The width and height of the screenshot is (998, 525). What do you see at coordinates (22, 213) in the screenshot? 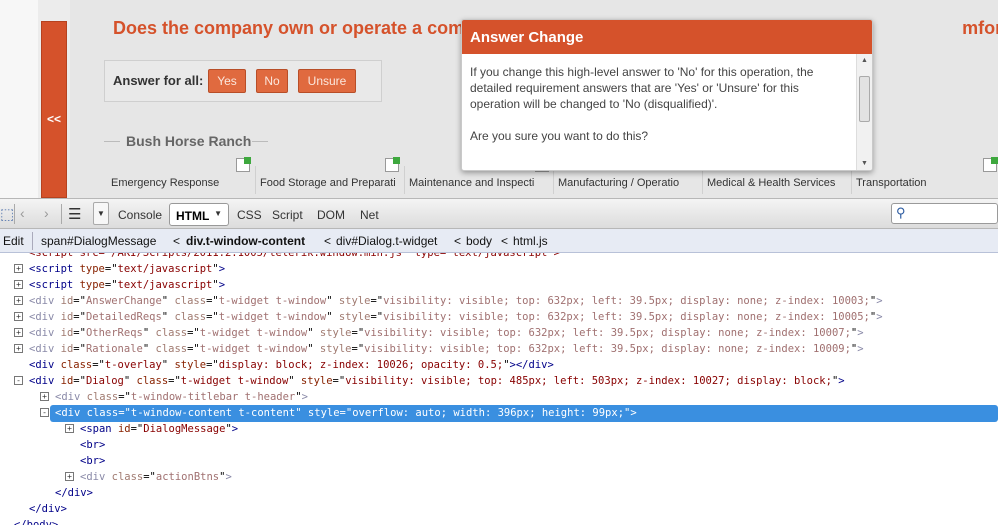
I see `back-icon: ‹` at bounding box center [22, 213].